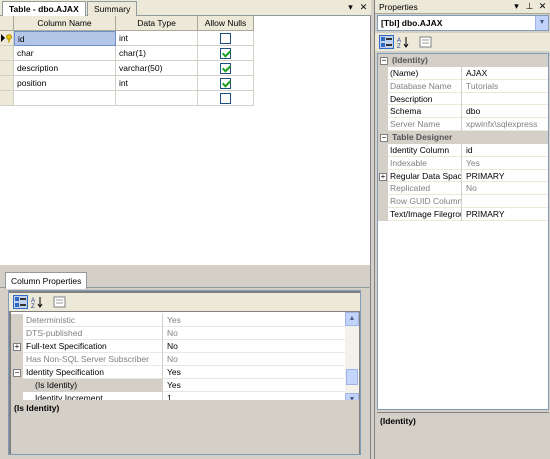  What do you see at coordinates (93, 372) in the screenshot?
I see `property-name: Identity Specification` at bounding box center [93, 372].